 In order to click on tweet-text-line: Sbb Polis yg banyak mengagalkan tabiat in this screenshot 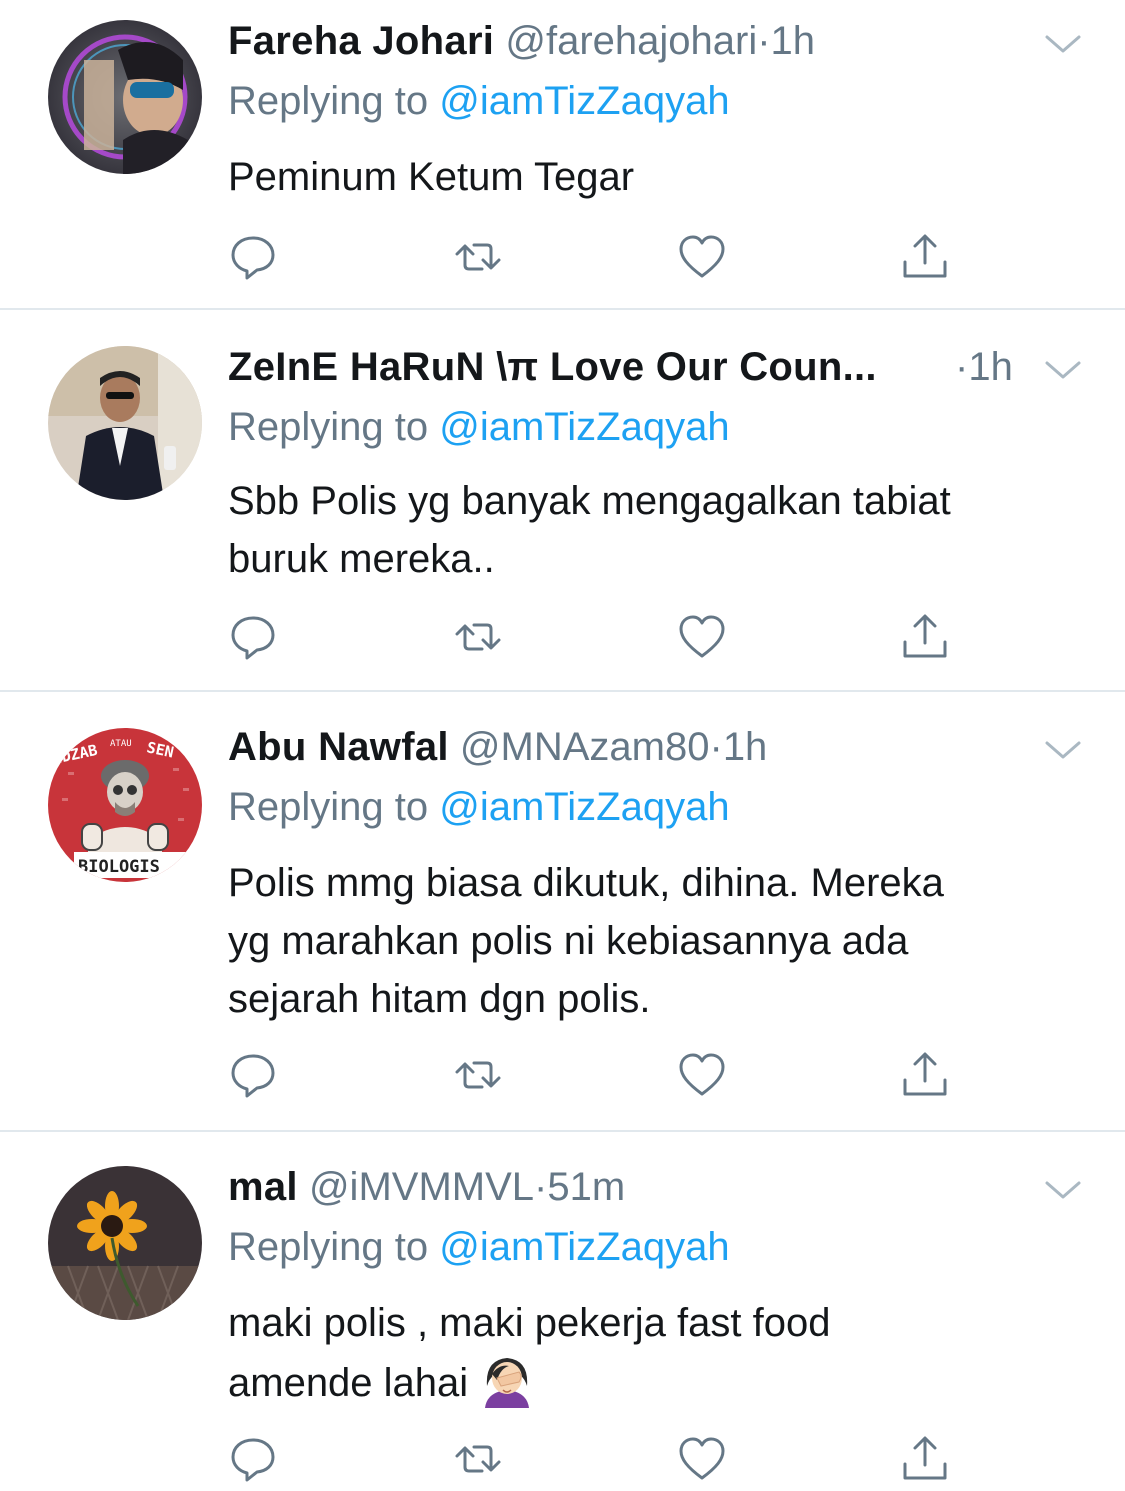, I will do `click(589, 501)`.